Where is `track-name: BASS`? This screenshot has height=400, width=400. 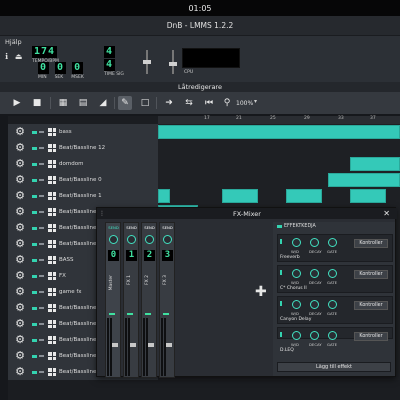 track-name: BASS is located at coordinates (66, 260).